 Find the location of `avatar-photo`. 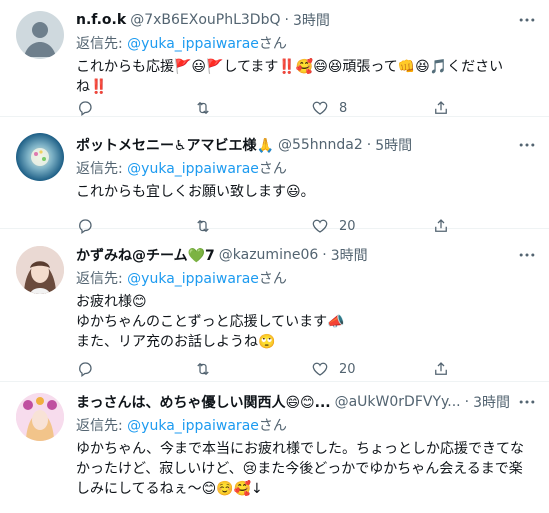

avatar-photo is located at coordinates (40, 270).